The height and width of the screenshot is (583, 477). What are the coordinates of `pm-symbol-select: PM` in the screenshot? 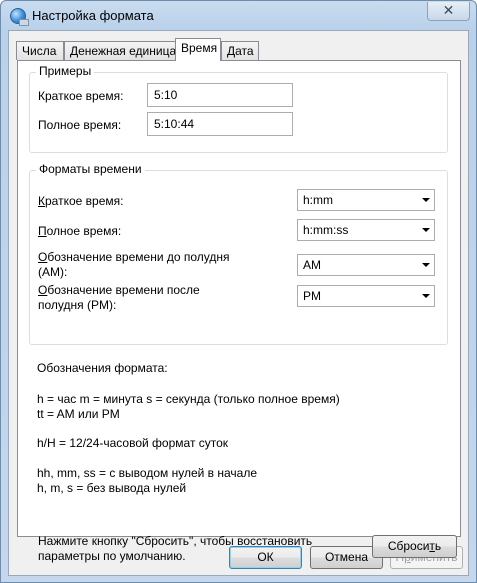 It's located at (366, 296).